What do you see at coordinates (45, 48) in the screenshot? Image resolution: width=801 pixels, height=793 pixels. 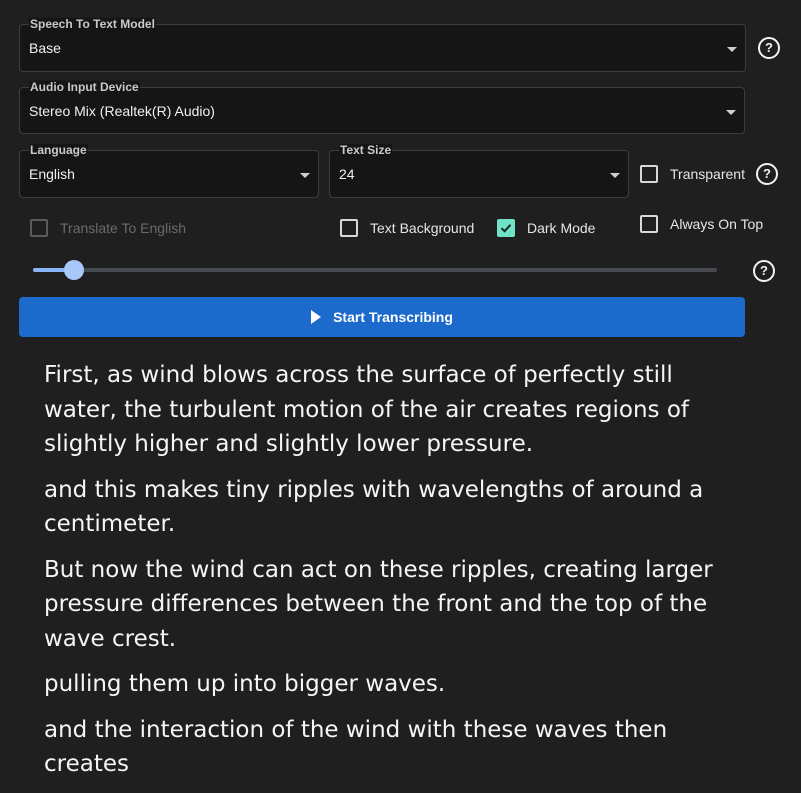 I see `model-select-value: Base` at bounding box center [45, 48].